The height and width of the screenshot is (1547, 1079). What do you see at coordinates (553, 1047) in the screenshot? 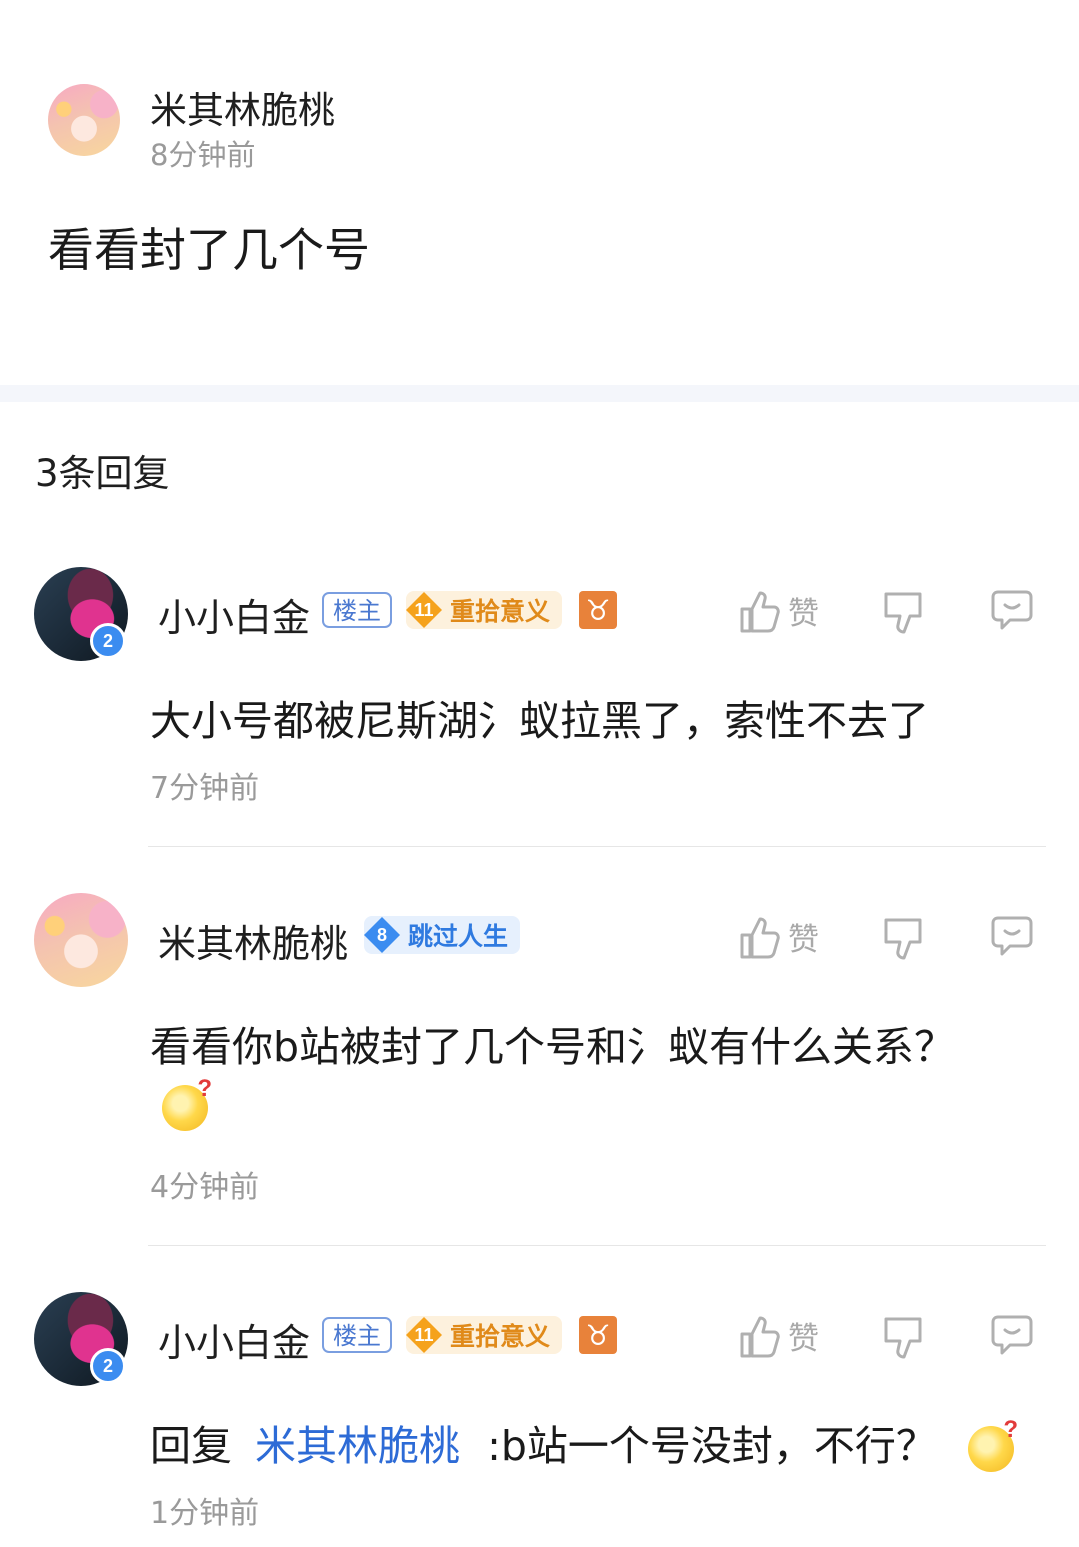
I see `comment-body: 看看你b站被封了几个号和氵蚁有什么关系？` at bounding box center [553, 1047].